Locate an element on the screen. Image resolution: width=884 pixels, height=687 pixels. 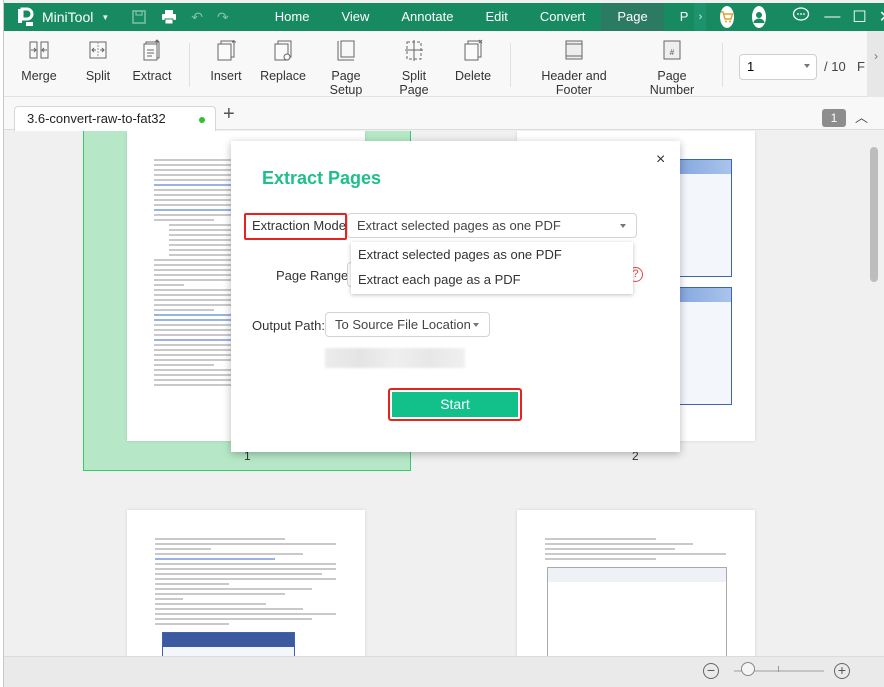
menu-page: Page is located at coordinates (632, 17).